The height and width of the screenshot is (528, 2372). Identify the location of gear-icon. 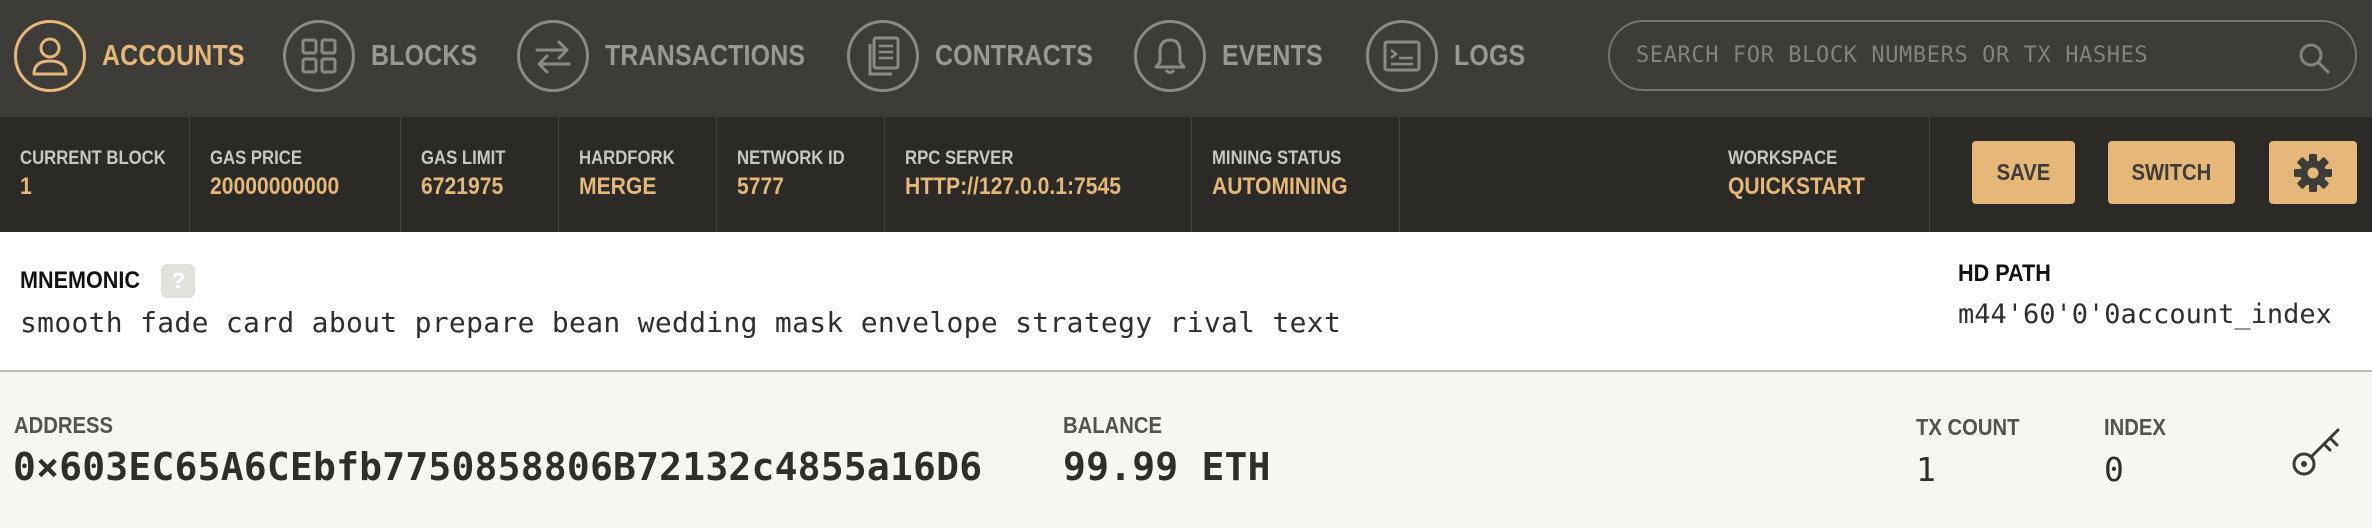
(2313, 172).